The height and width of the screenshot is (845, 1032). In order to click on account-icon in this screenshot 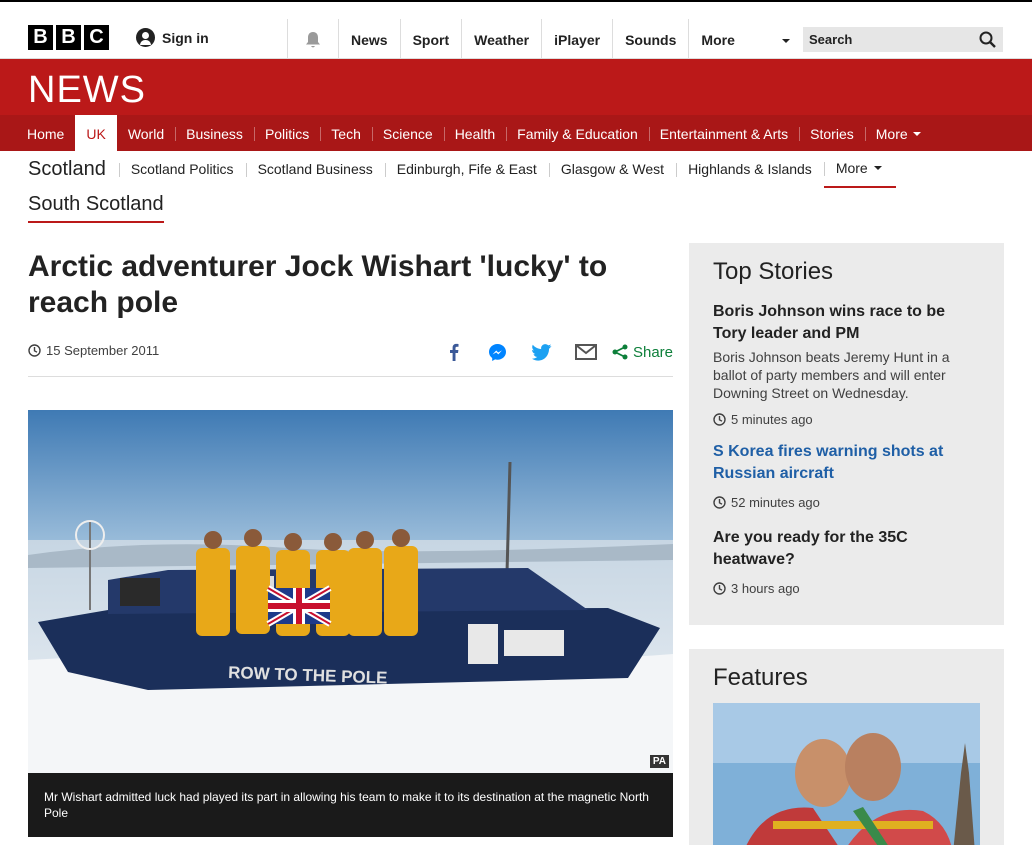, I will do `click(145, 37)`.